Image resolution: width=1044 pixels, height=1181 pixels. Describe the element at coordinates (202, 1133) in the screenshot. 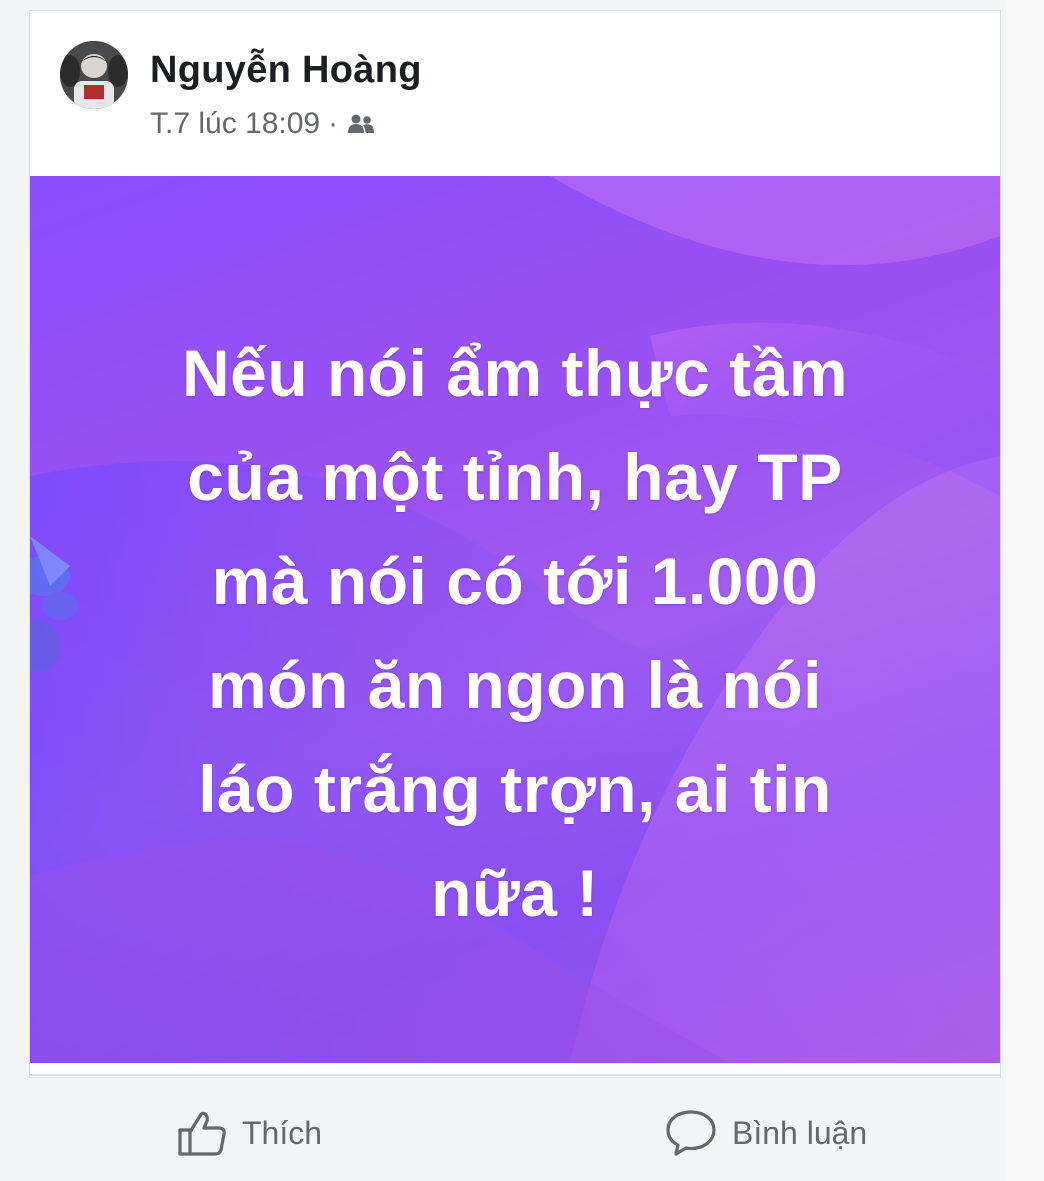

I see `thumbs-up-icon` at that location.